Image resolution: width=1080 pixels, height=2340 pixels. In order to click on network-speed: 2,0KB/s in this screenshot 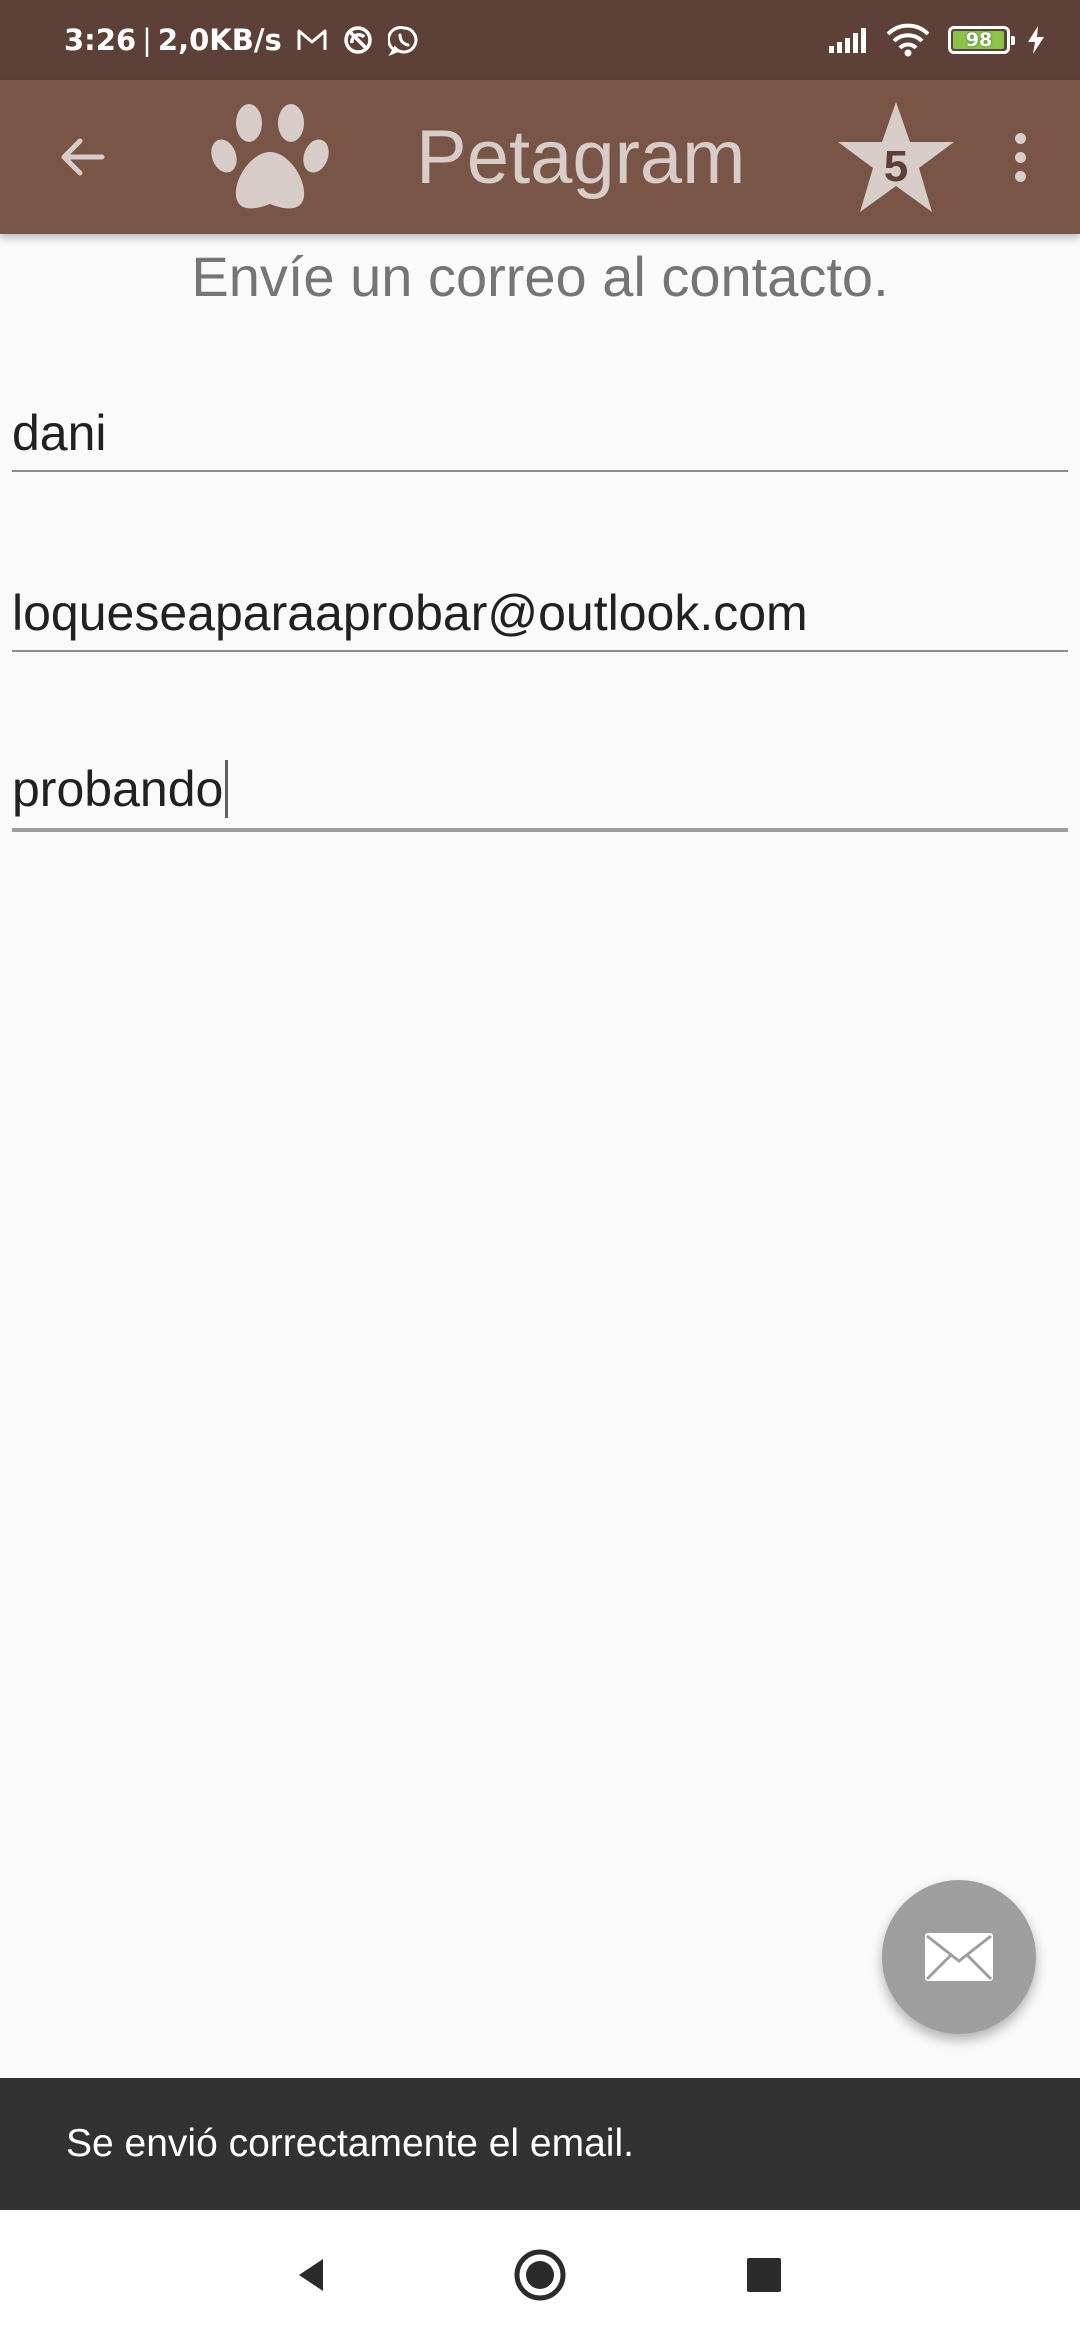, I will do `click(219, 40)`.